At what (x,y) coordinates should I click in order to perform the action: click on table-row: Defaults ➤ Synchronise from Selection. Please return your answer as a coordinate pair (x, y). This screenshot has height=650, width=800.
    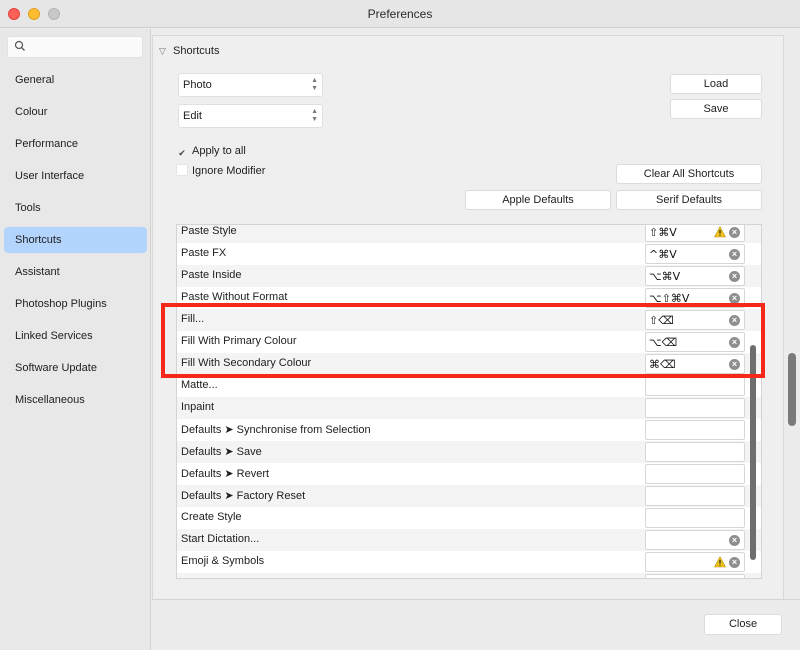
    Looking at the image, I should click on (469, 430).